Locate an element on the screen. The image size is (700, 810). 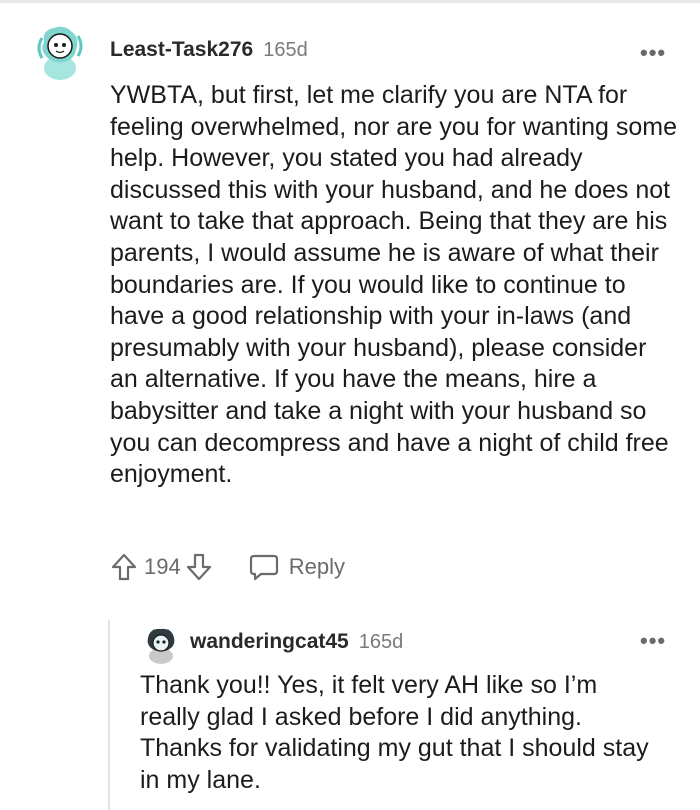
comment-actions: 194 Reply is located at coordinates (227, 567).